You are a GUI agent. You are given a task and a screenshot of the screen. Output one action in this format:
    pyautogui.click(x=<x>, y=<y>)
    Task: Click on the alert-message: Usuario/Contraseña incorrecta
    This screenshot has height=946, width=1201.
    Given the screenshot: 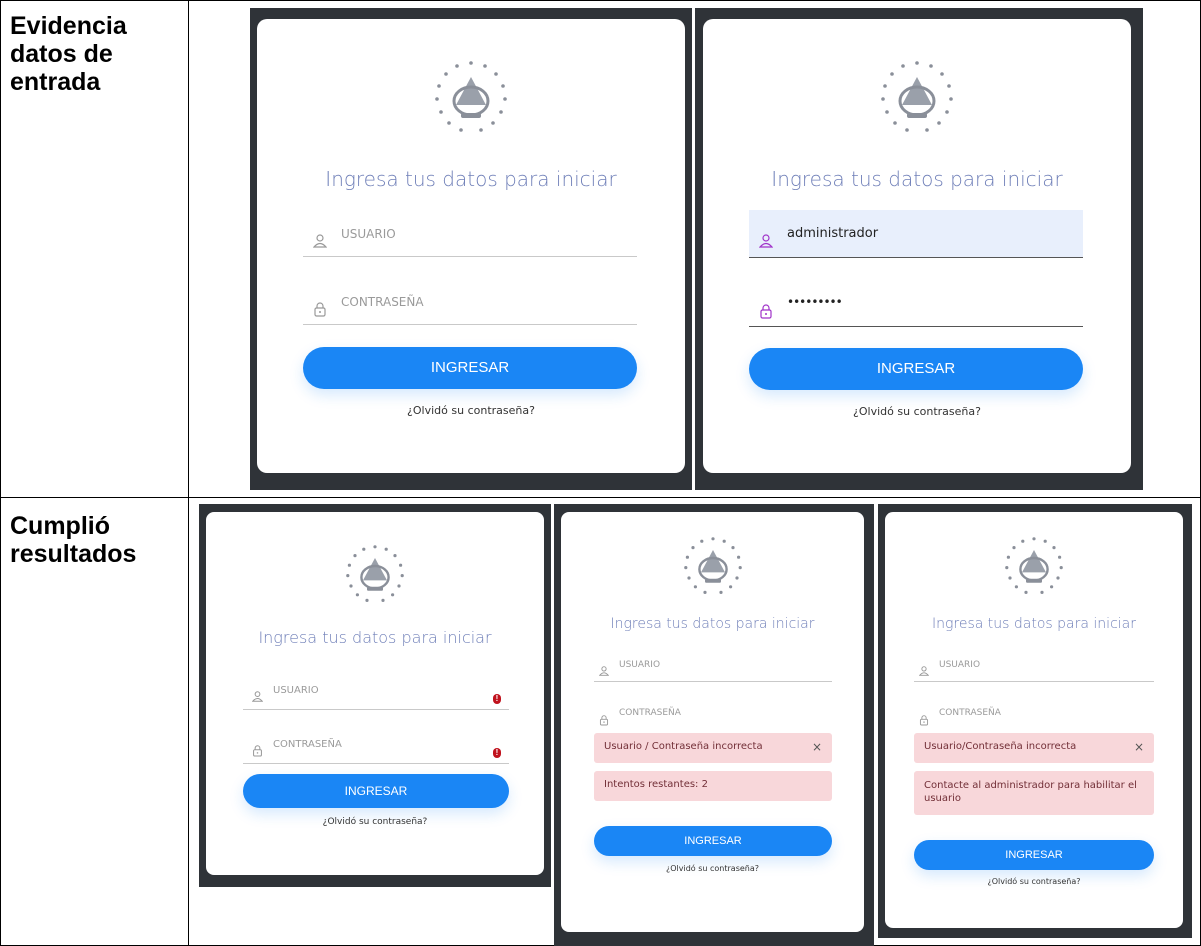 What is the action you would take?
    pyautogui.click(x=1000, y=746)
    